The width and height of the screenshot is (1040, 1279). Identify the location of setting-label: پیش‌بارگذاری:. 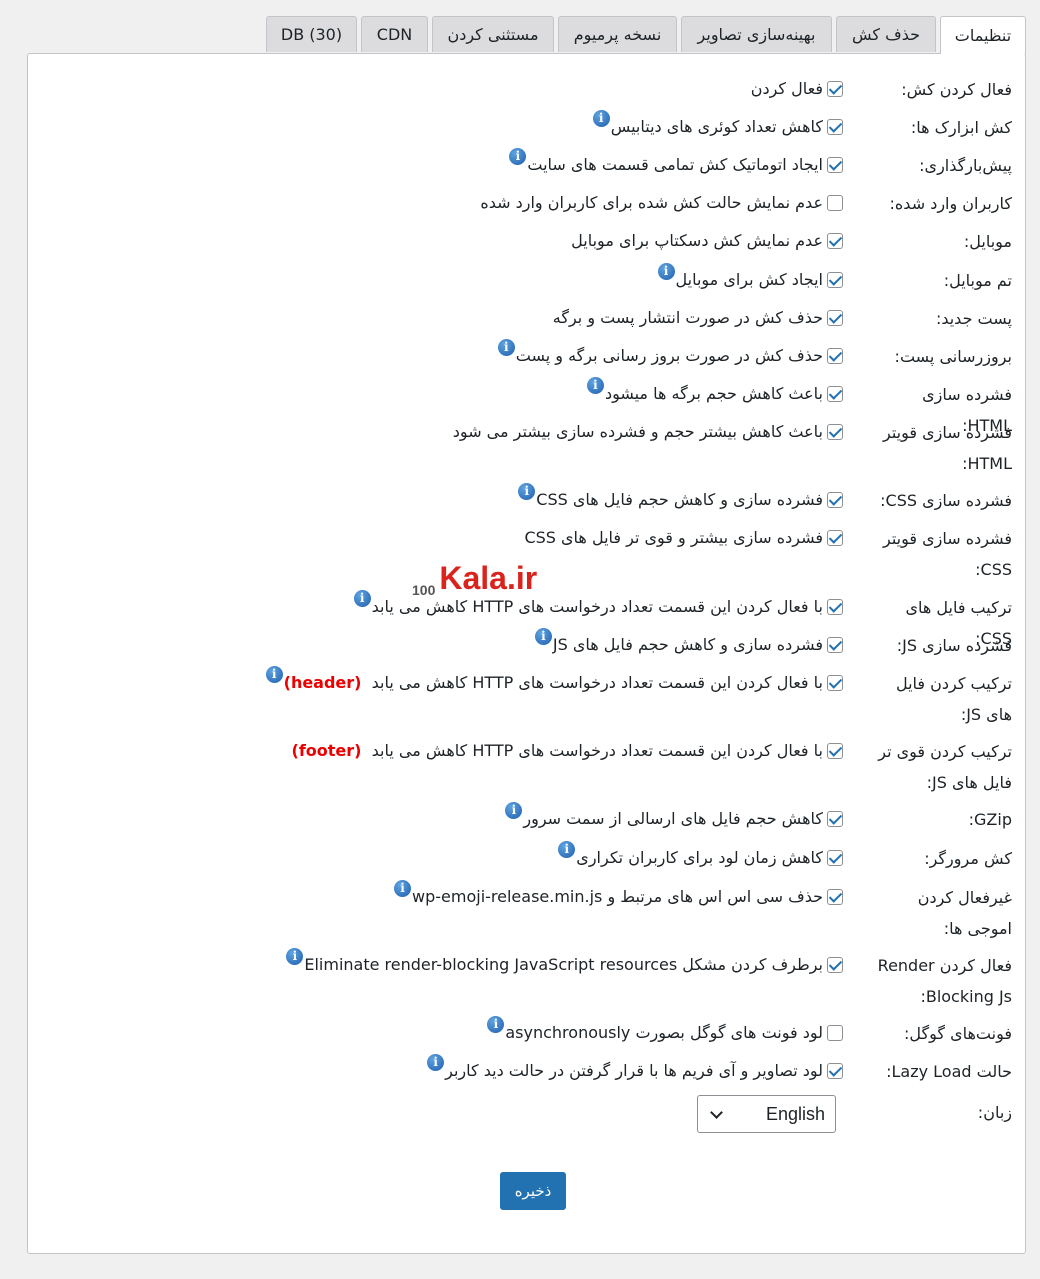
(965, 165).